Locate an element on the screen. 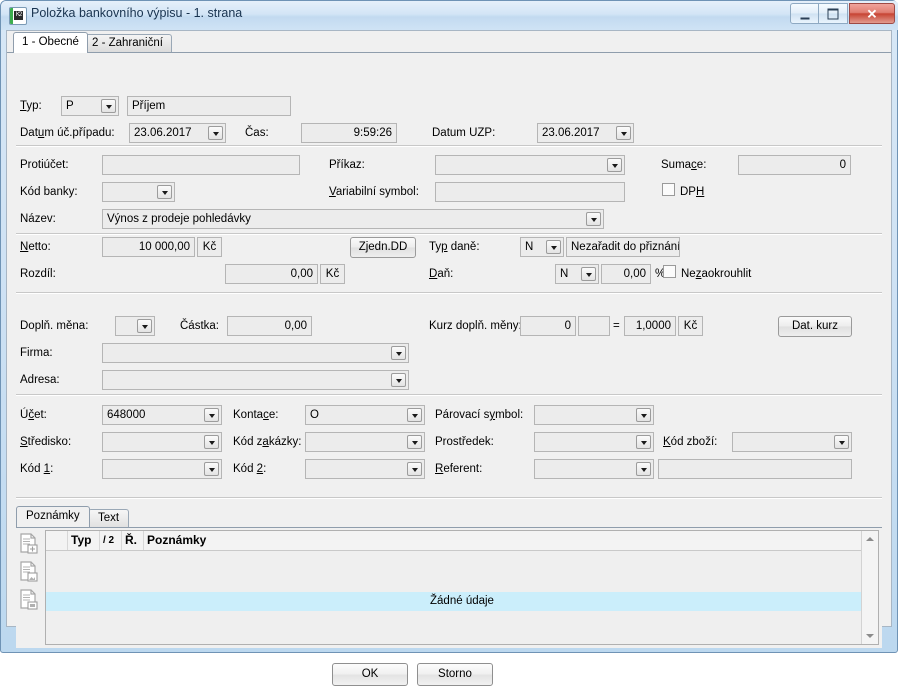 The width and height of the screenshot is (898, 697). castka-field: 0,00 is located at coordinates (269, 326).